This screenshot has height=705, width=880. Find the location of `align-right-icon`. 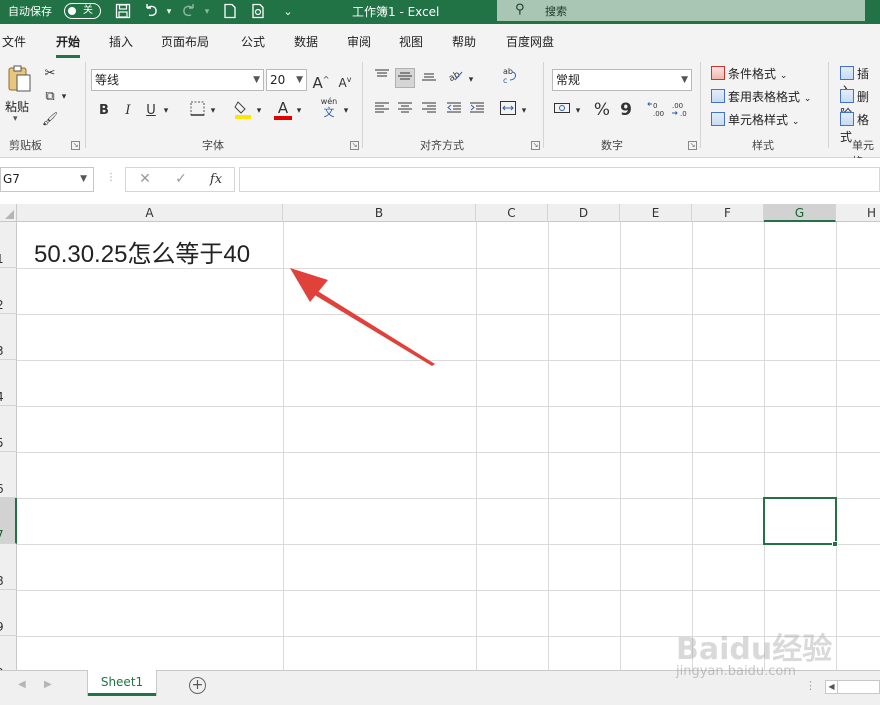

align-right-icon is located at coordinates (429, 111).